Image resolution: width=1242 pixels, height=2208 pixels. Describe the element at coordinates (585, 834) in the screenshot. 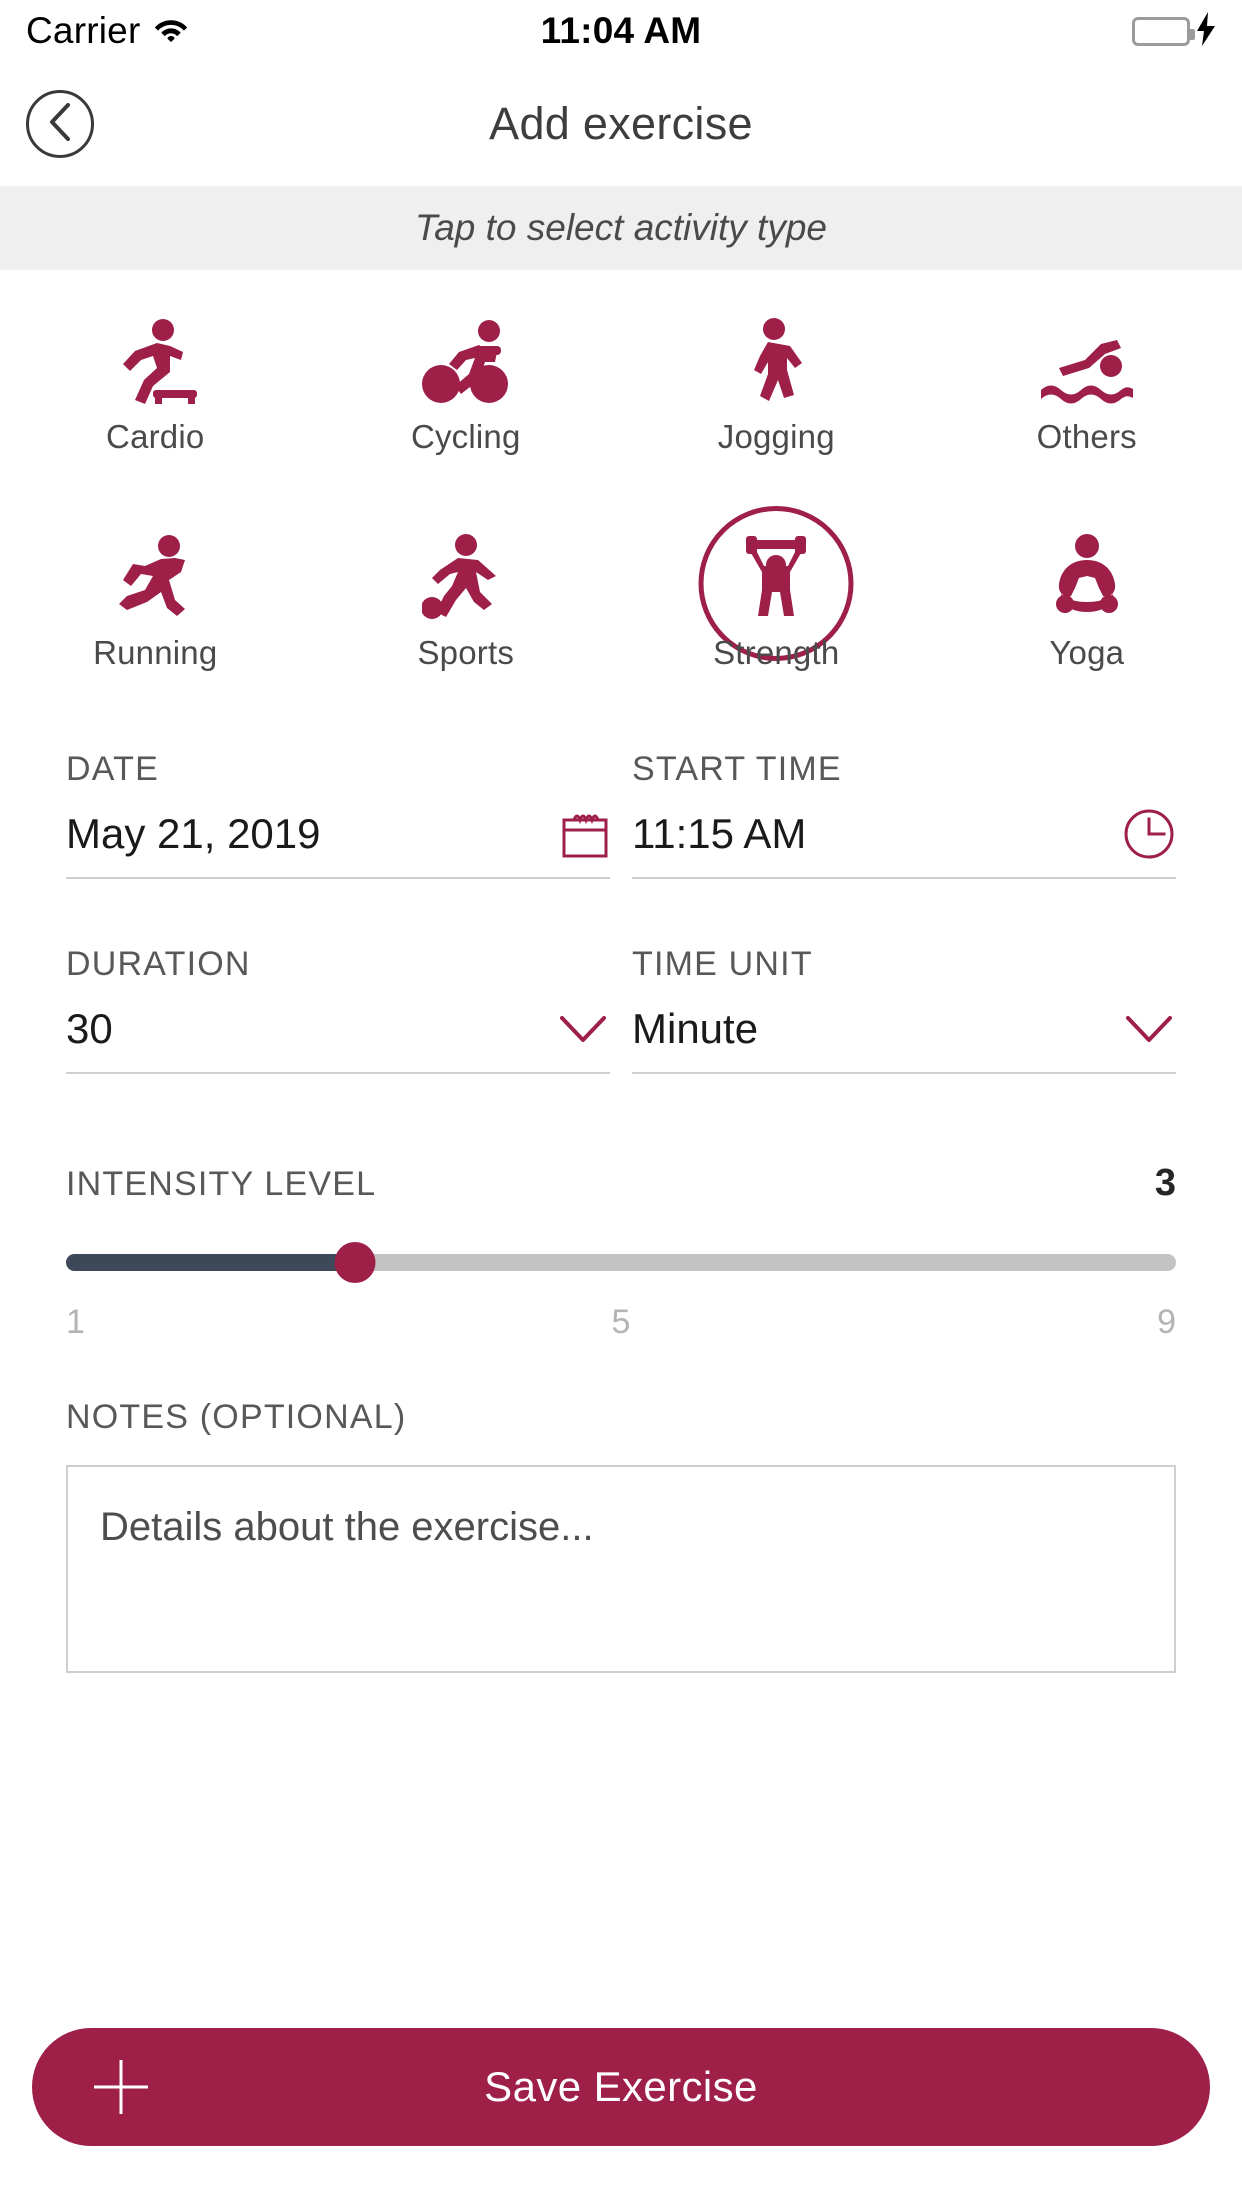

I see `calendar-icon` at that location.